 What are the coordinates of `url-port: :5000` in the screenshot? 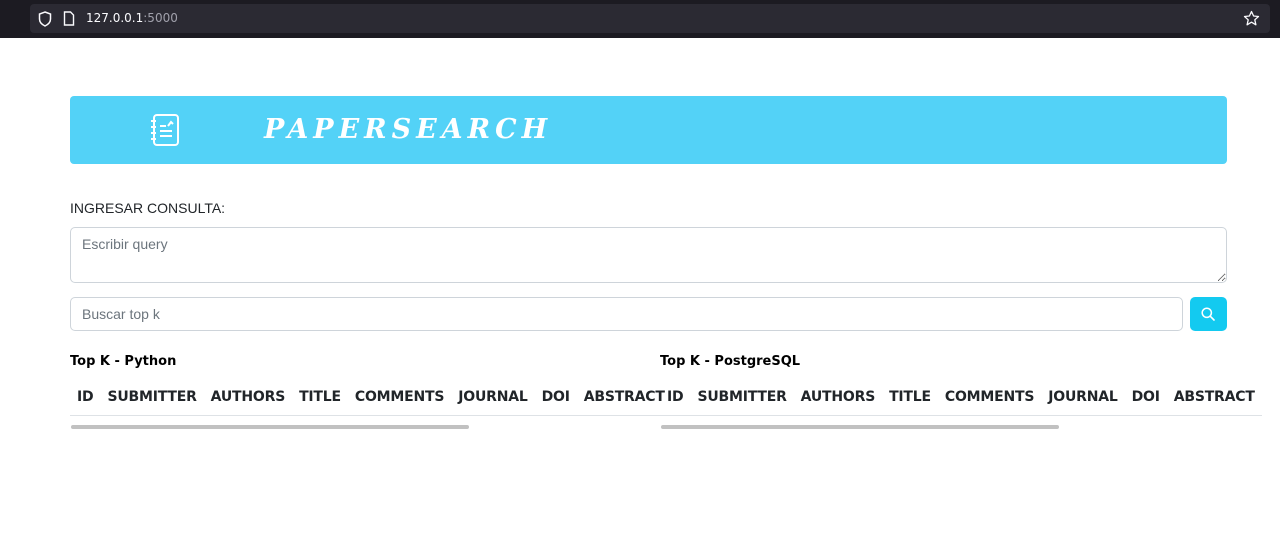 It's located at (160, 18).